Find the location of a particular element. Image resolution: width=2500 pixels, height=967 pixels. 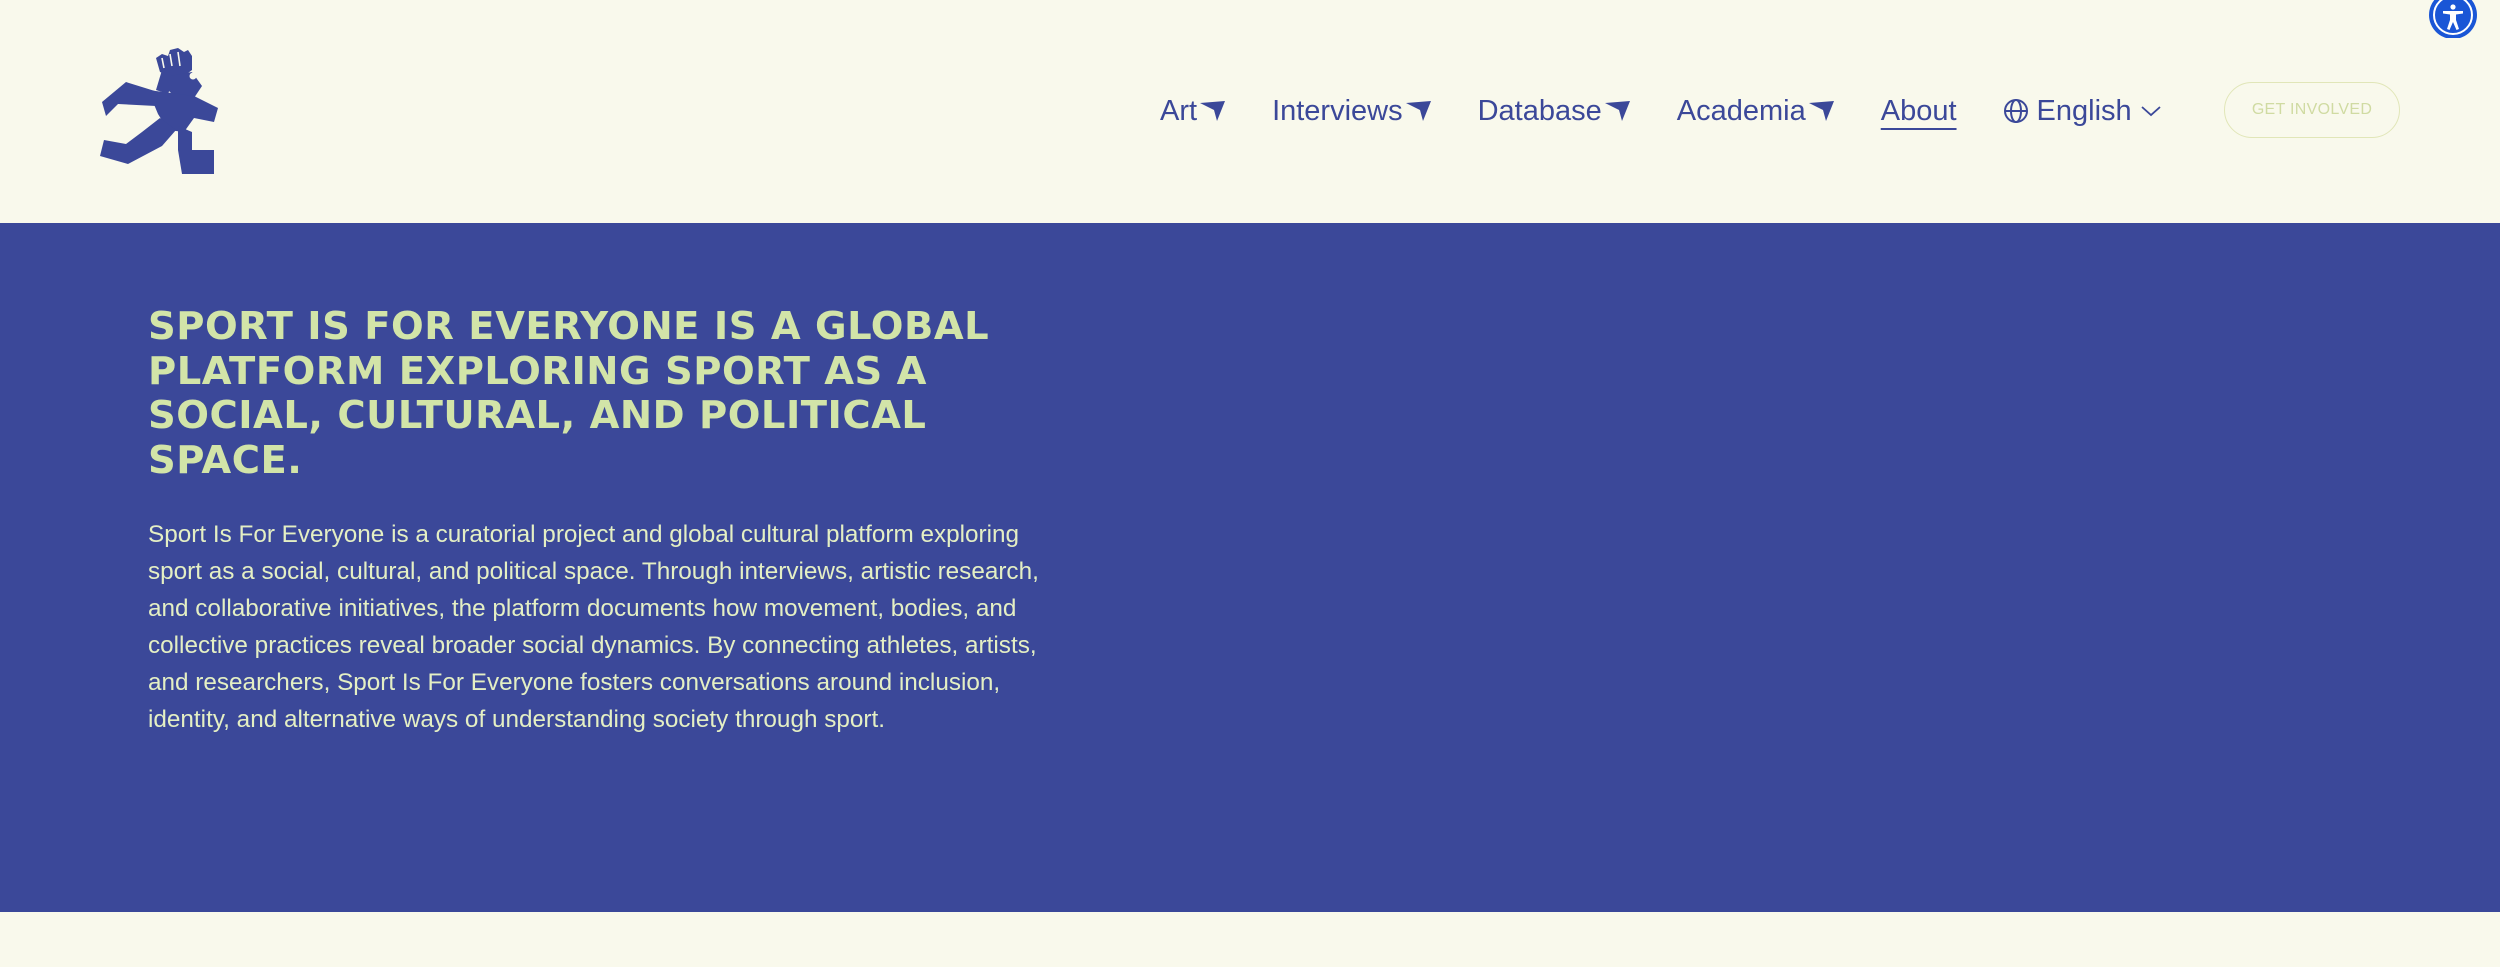

nav-item-art: Art is located at coordinates (1193, 111).